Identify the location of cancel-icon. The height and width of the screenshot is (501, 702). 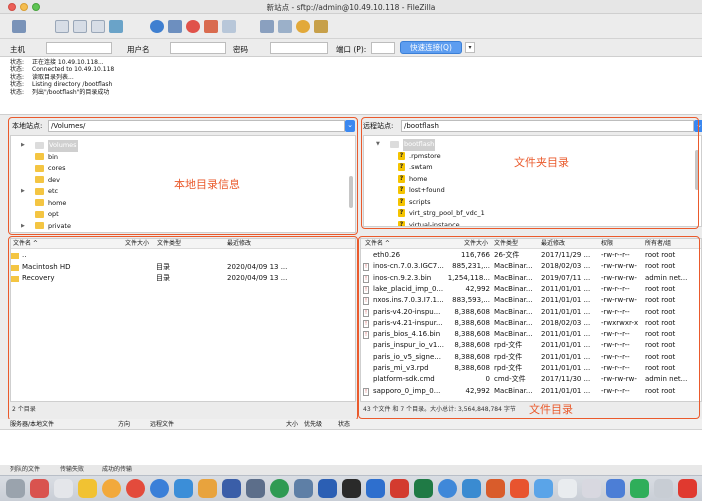
(193, 26).